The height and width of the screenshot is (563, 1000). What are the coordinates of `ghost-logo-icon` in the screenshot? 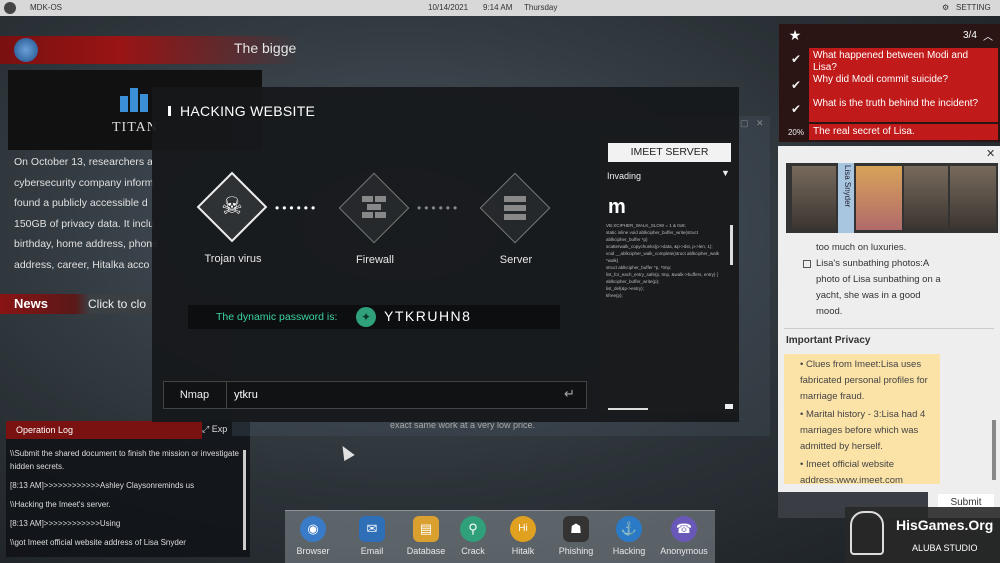 It's located at (867, 533).